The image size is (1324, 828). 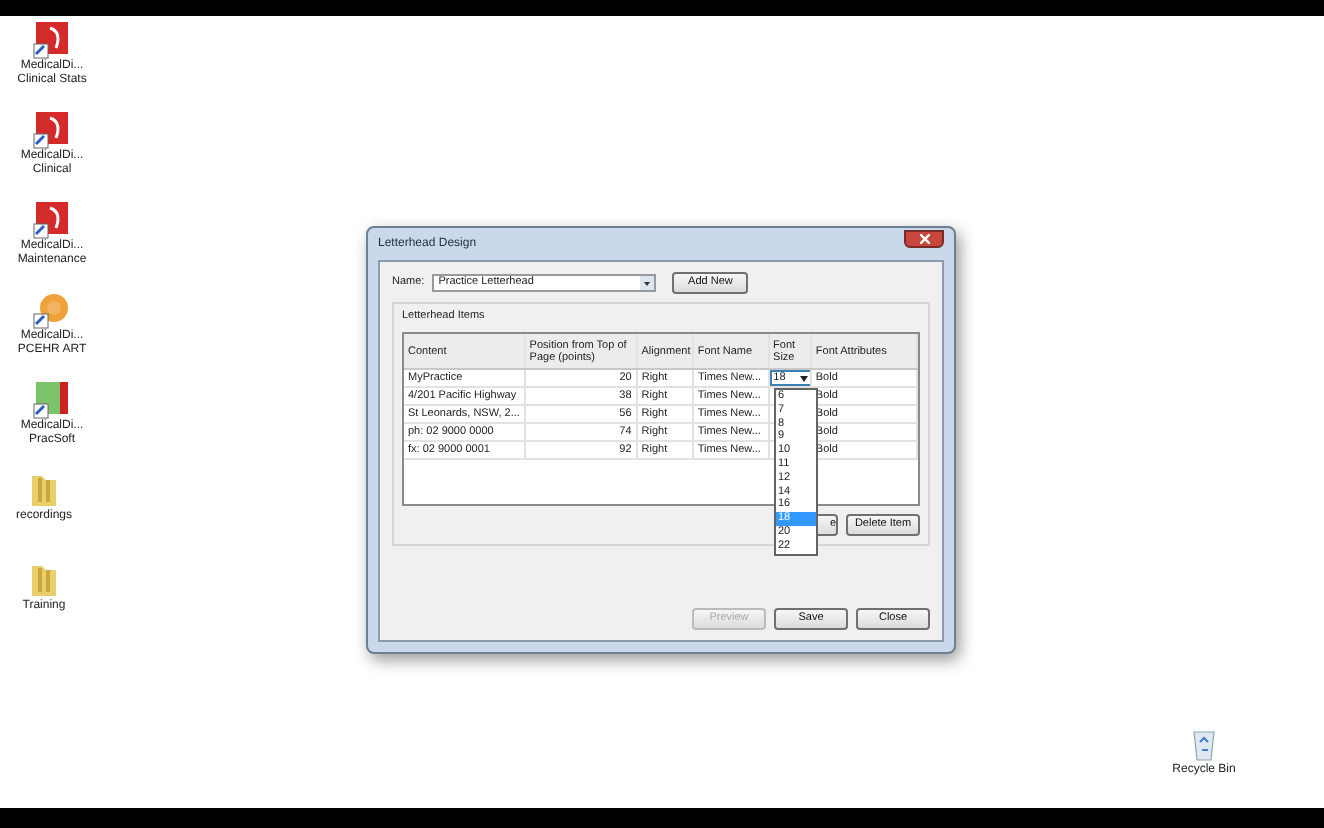 What do you see at coordinates (647, 283) in the screenshot?
I see `dropdown-arrow-icon` at bounding box center [647, 283].